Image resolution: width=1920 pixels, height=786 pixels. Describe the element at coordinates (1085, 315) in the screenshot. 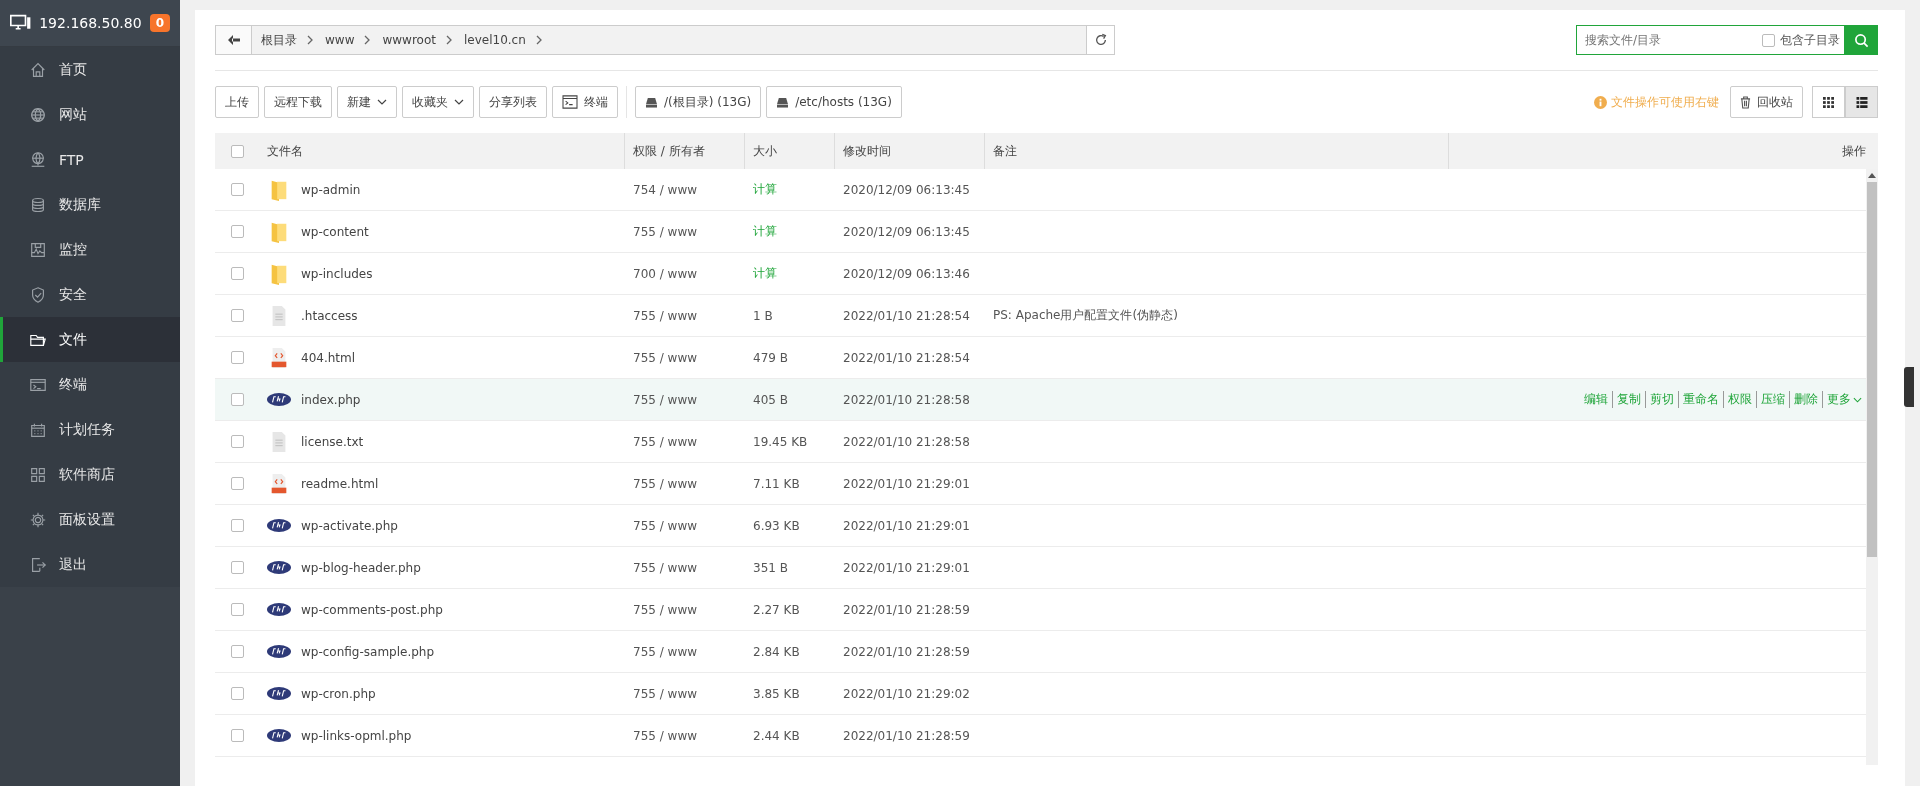

I see `note-cell: PS: Apache用户配置文件(伪静态)` at that location.